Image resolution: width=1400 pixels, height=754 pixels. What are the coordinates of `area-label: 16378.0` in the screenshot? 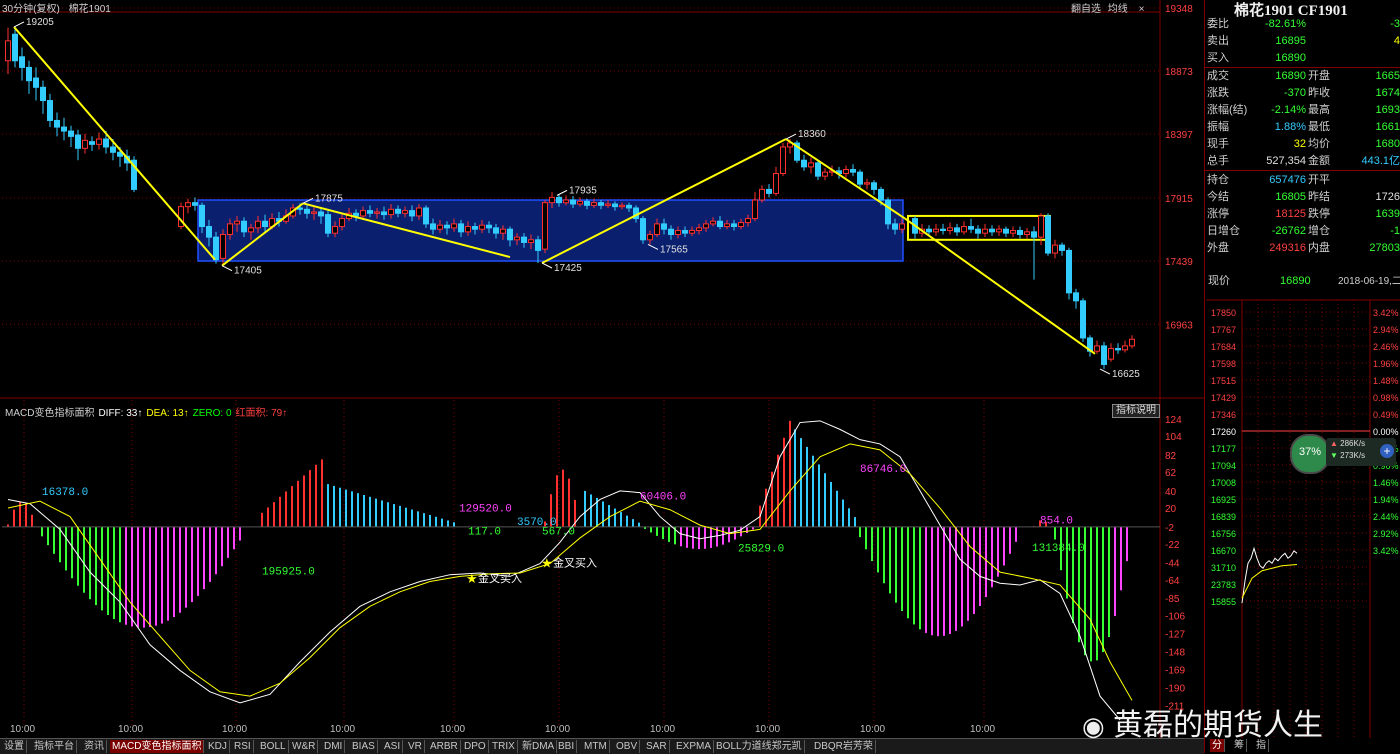 It's located at (65, 493).